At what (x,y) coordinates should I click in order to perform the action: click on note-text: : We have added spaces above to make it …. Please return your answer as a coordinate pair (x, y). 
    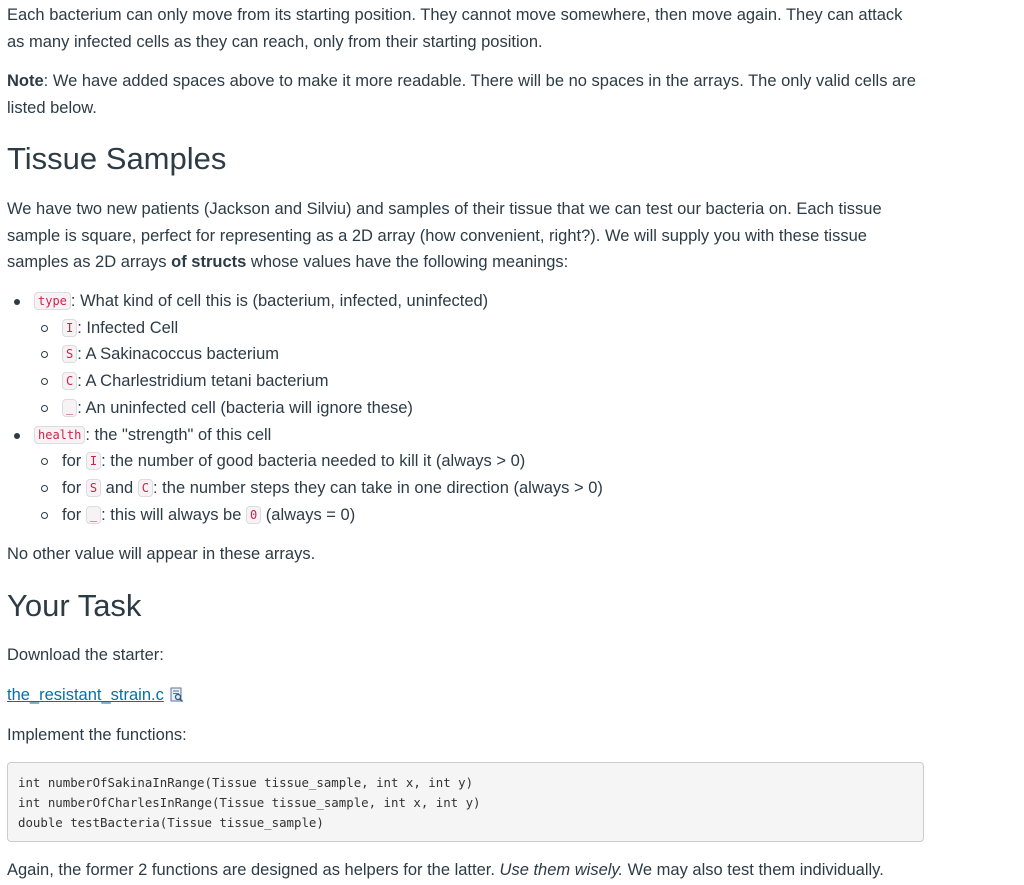
    Looking at the image, I should click on (461, 94).